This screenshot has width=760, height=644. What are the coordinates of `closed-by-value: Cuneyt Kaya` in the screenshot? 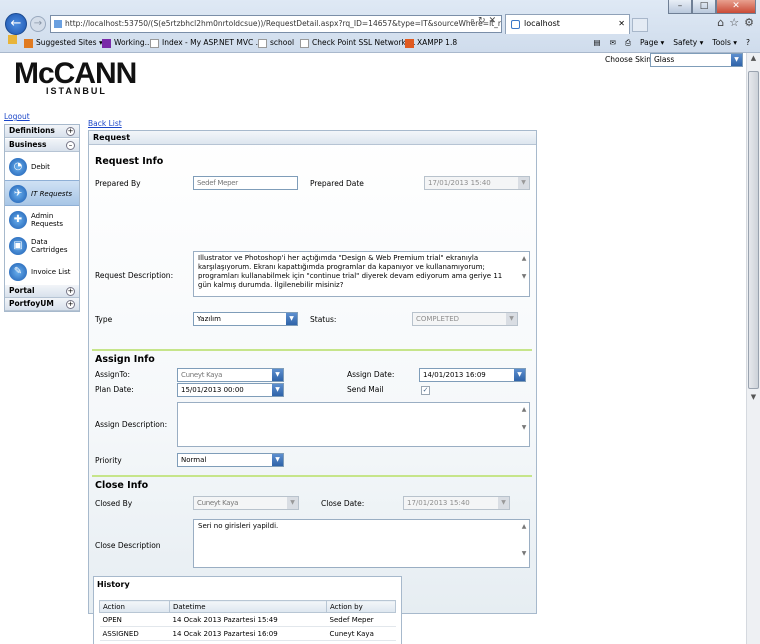 It's located at (218, 503).